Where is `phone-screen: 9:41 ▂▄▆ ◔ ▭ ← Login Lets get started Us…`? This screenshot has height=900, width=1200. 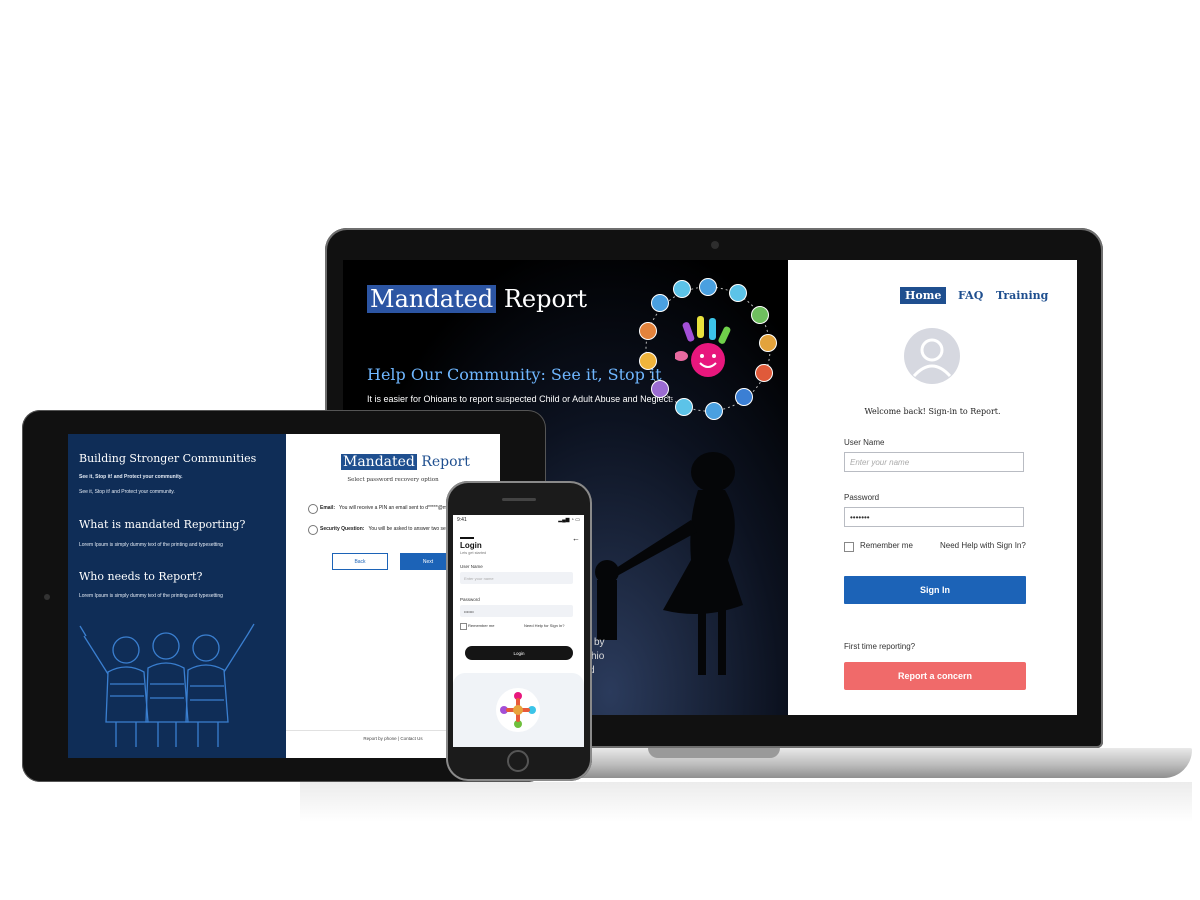 phone-screen: 9:41 ▂▄▆ ◔ ▭ ← Login Lets get started Us… is located at coordinates (518, 631).